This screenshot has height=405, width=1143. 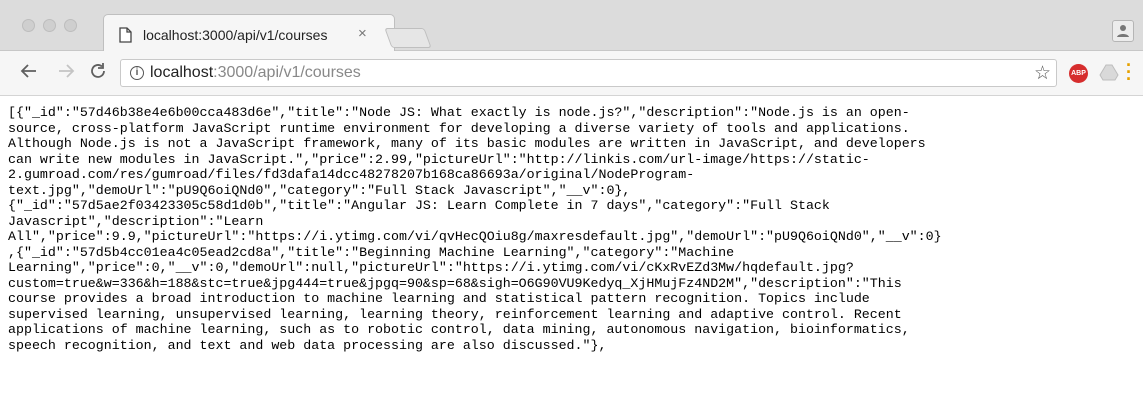 I want to click on tab-title: localhost:3000/api/v1/courses, so click(x=235, y=35).